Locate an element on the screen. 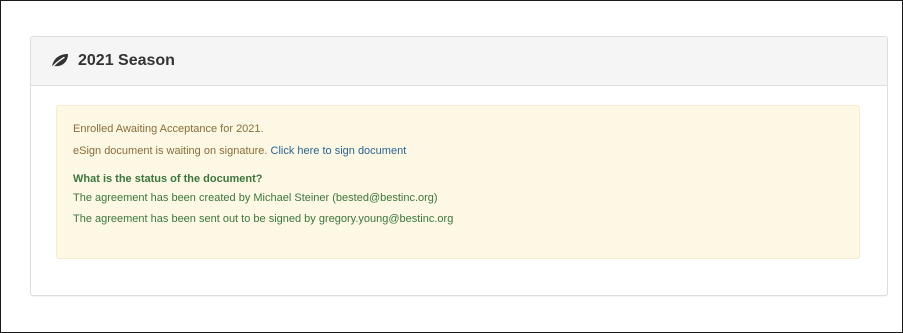 The image size is (903, 333). leaf-icon is located at coordinates (60, 61).